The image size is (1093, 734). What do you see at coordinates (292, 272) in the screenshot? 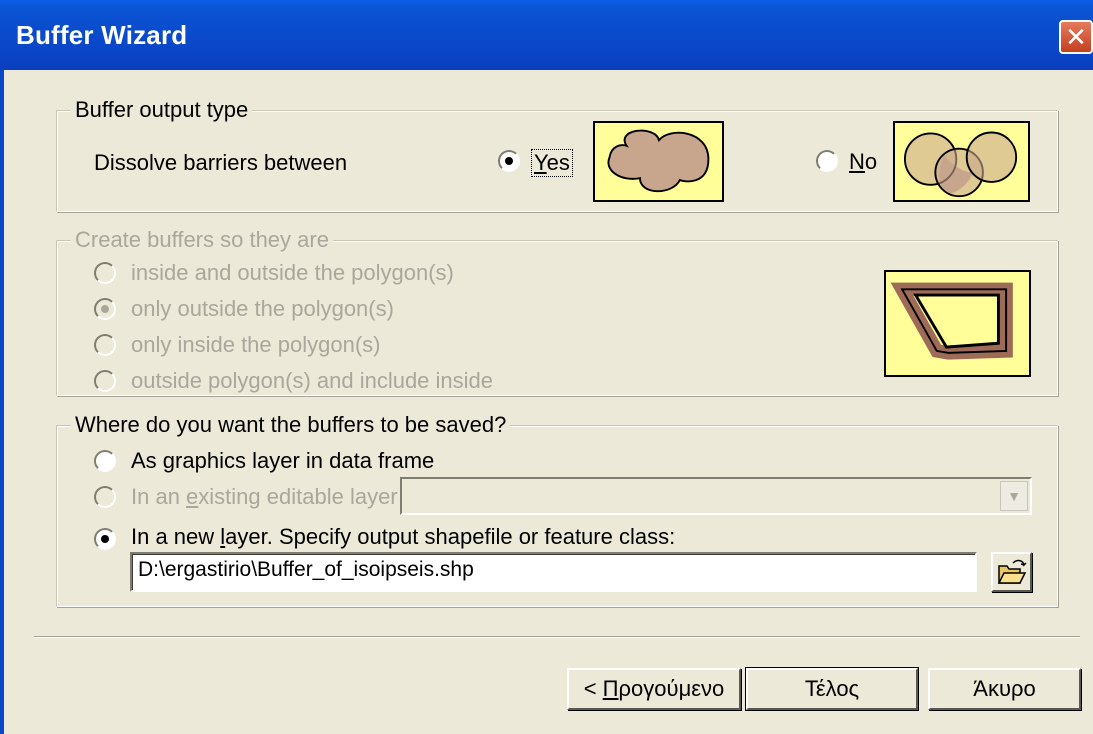
I see `inside-outside-label: inside and outside the polygon(s)` at bounding box center [292, 272].